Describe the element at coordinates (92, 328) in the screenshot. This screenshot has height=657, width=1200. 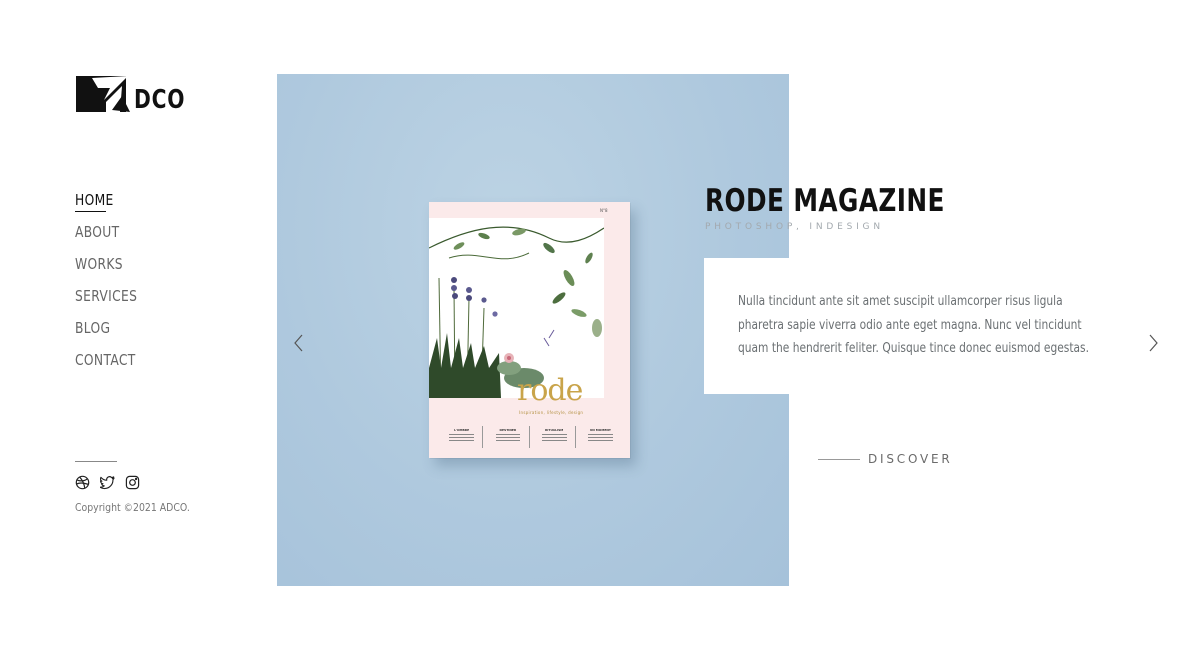
I see `nav-link-blog: BLOG` at that location.